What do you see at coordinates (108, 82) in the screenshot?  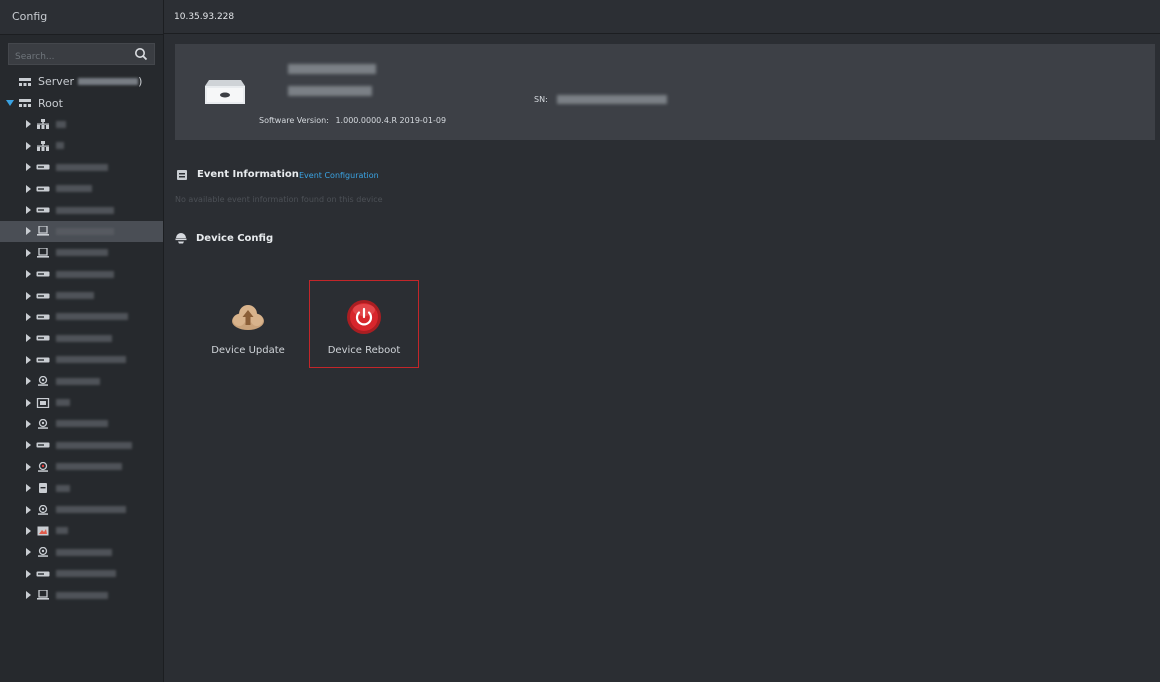 I see `server-name-redacted` at bounding box center [108, 82].